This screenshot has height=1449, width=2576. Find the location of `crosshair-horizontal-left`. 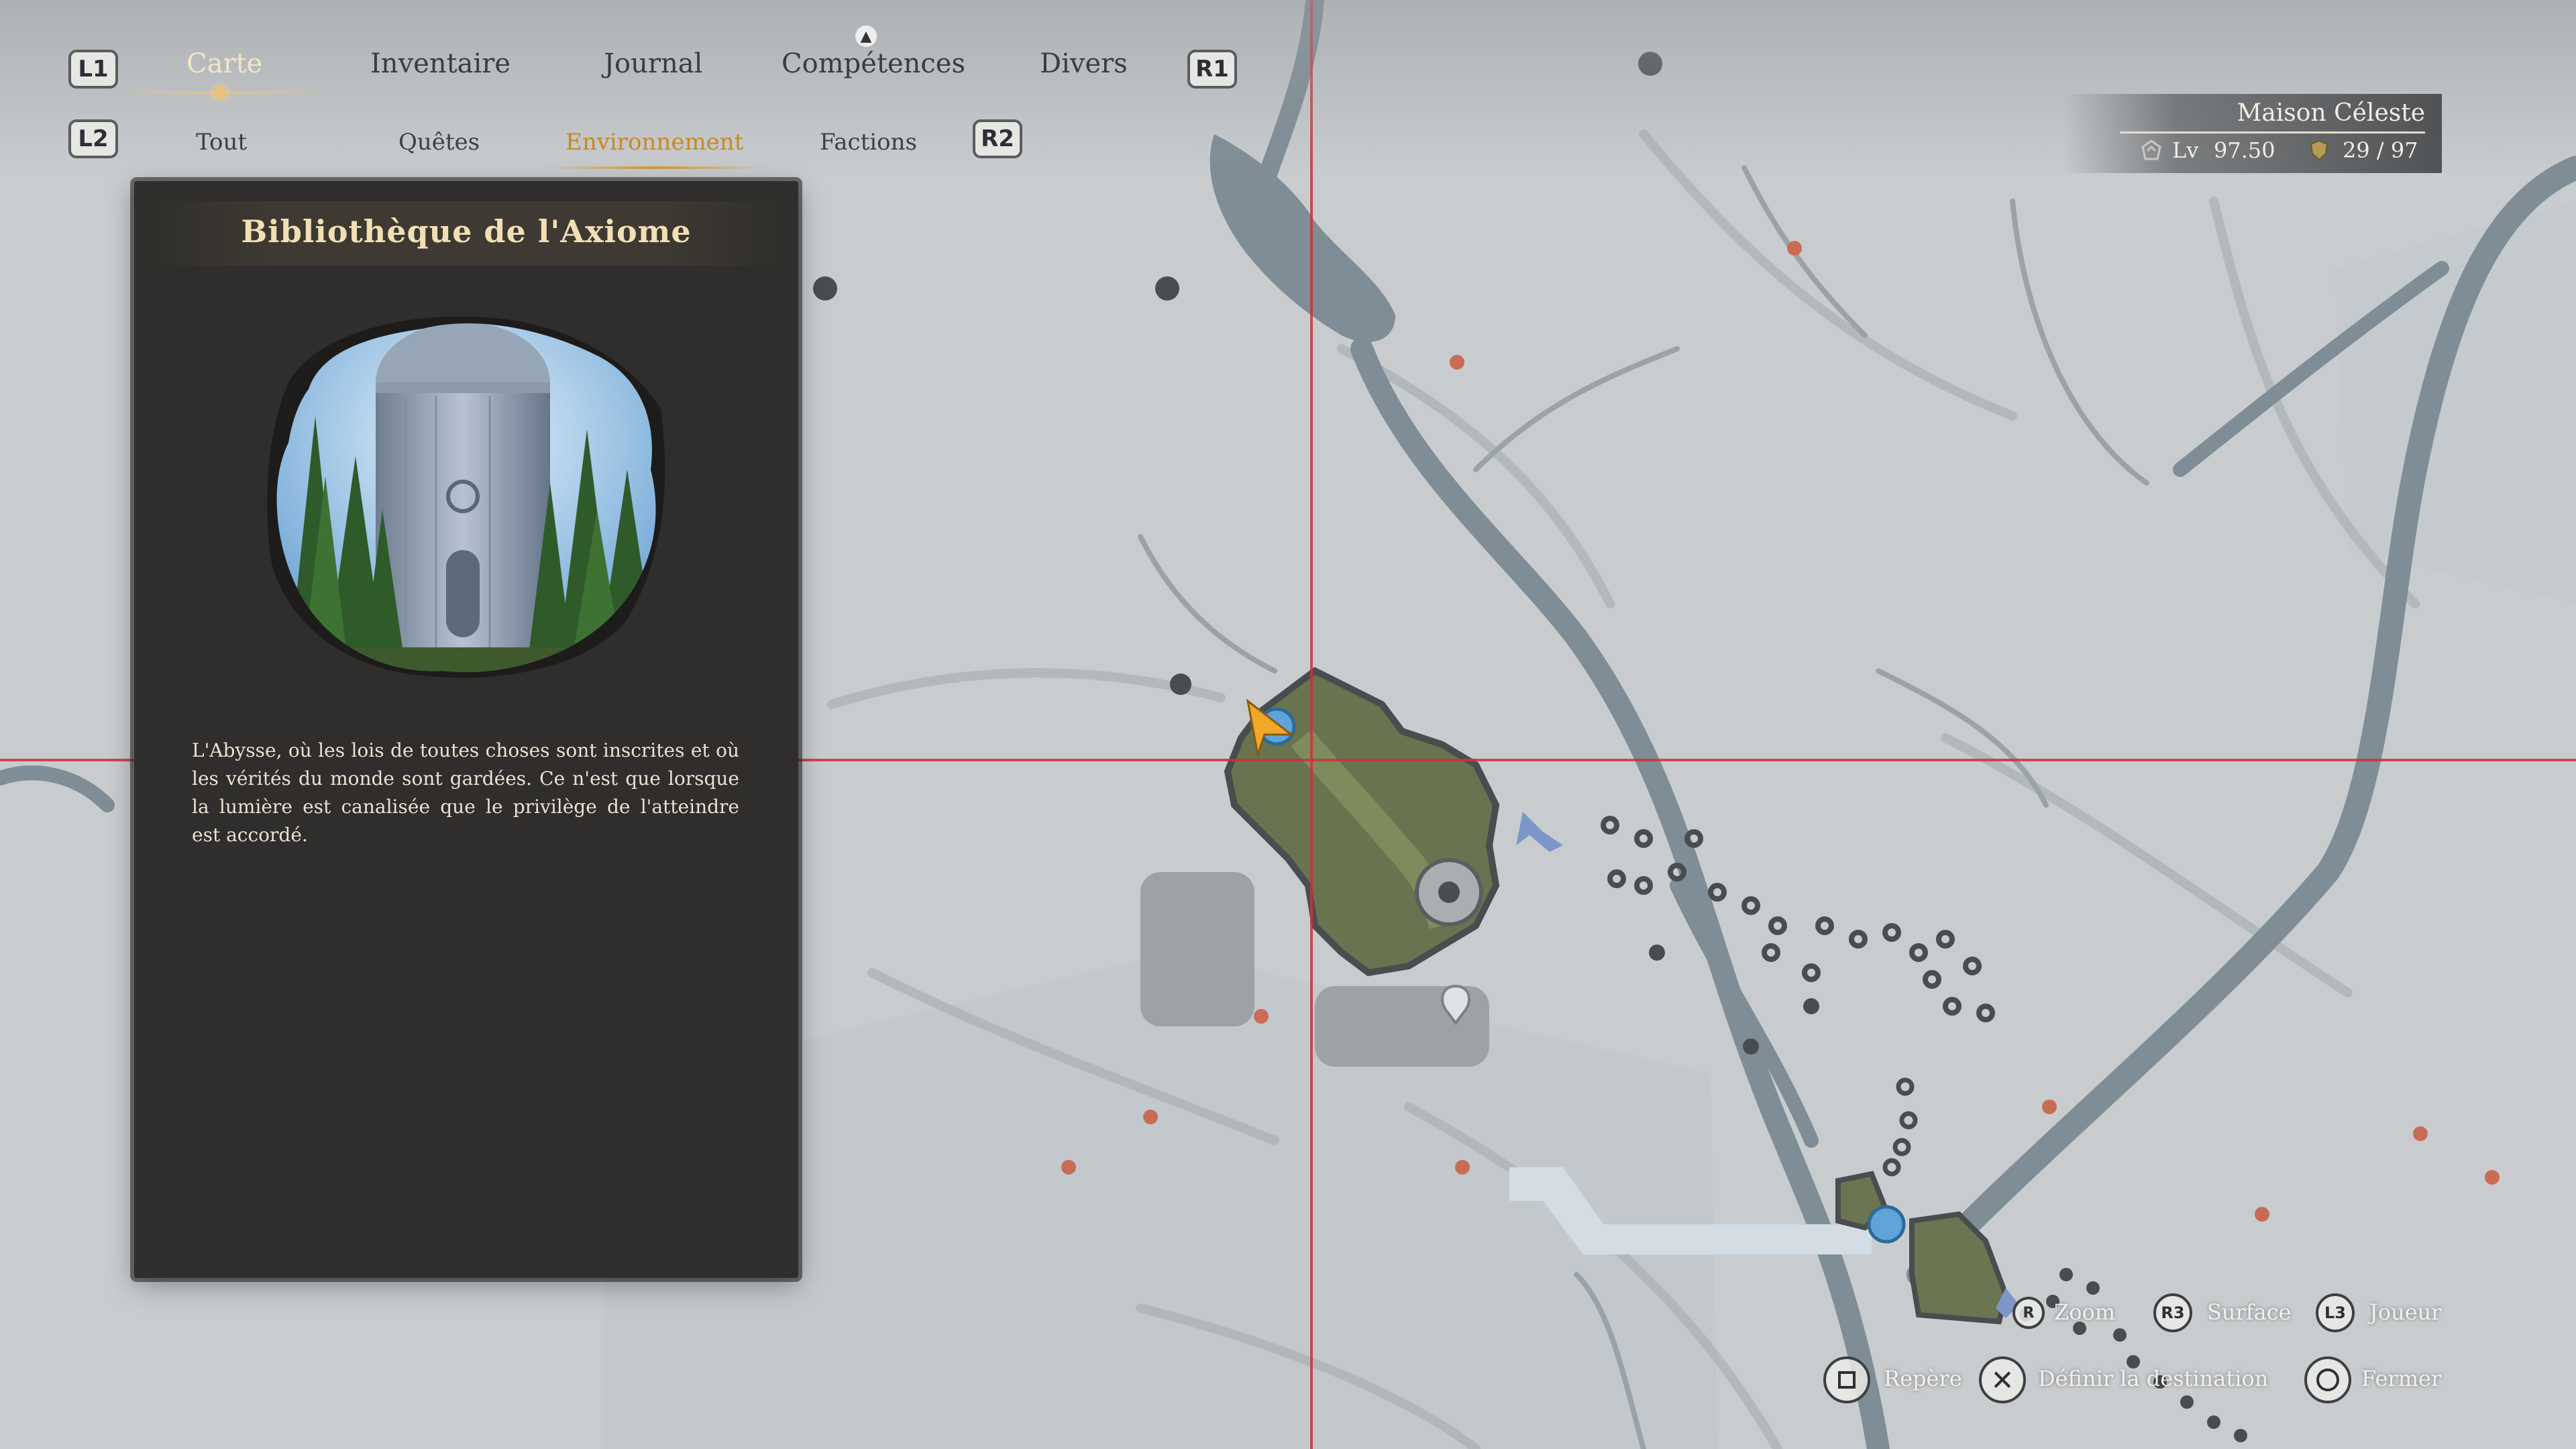

crosshair-horizontal-left is located at coordinates (67, 760).